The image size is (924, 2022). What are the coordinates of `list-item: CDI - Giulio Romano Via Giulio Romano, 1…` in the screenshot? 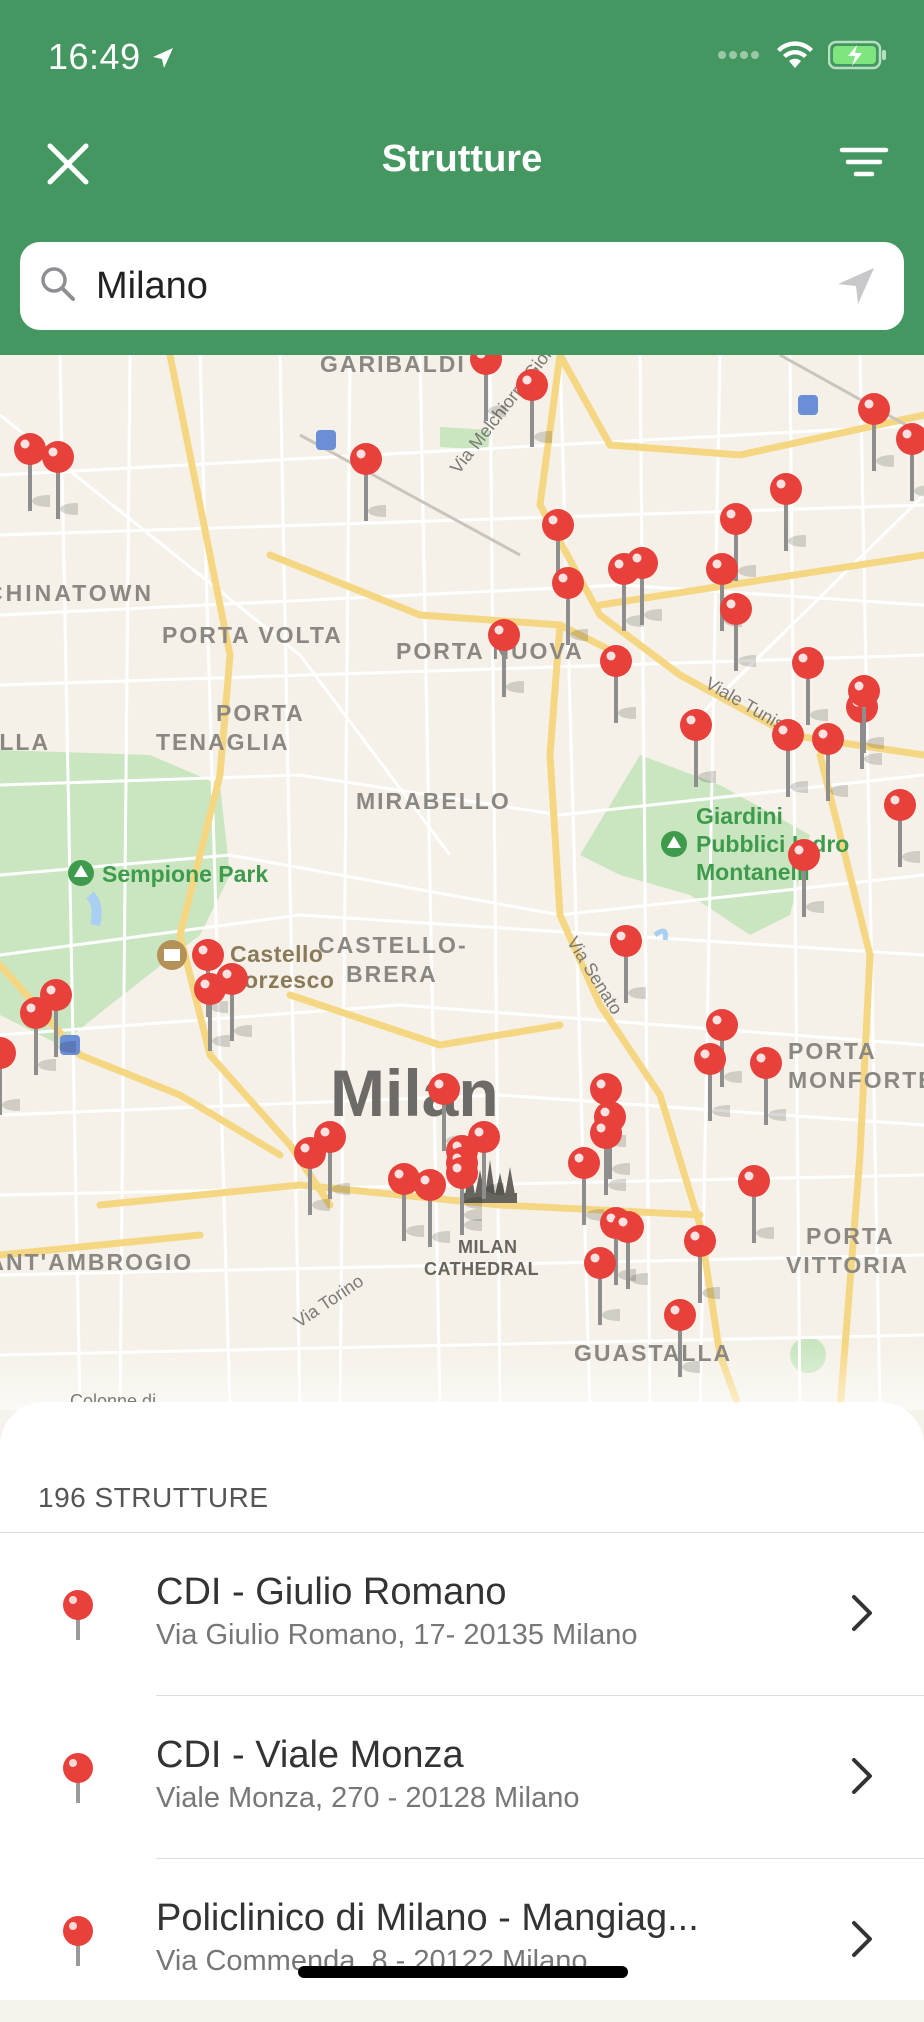 It's located at (462, 1614).